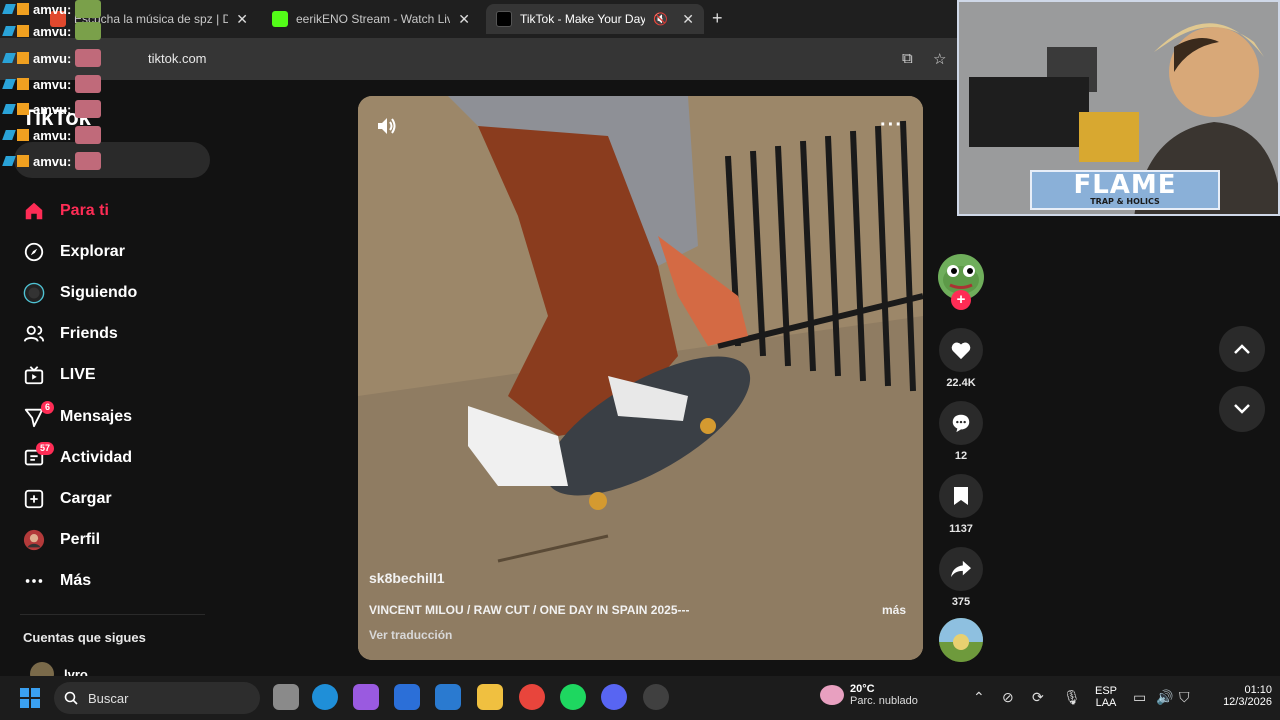  Describe the element at coordinates (410, 635) in the screenshot. I see `translate-link: Ver traducción` at that location.